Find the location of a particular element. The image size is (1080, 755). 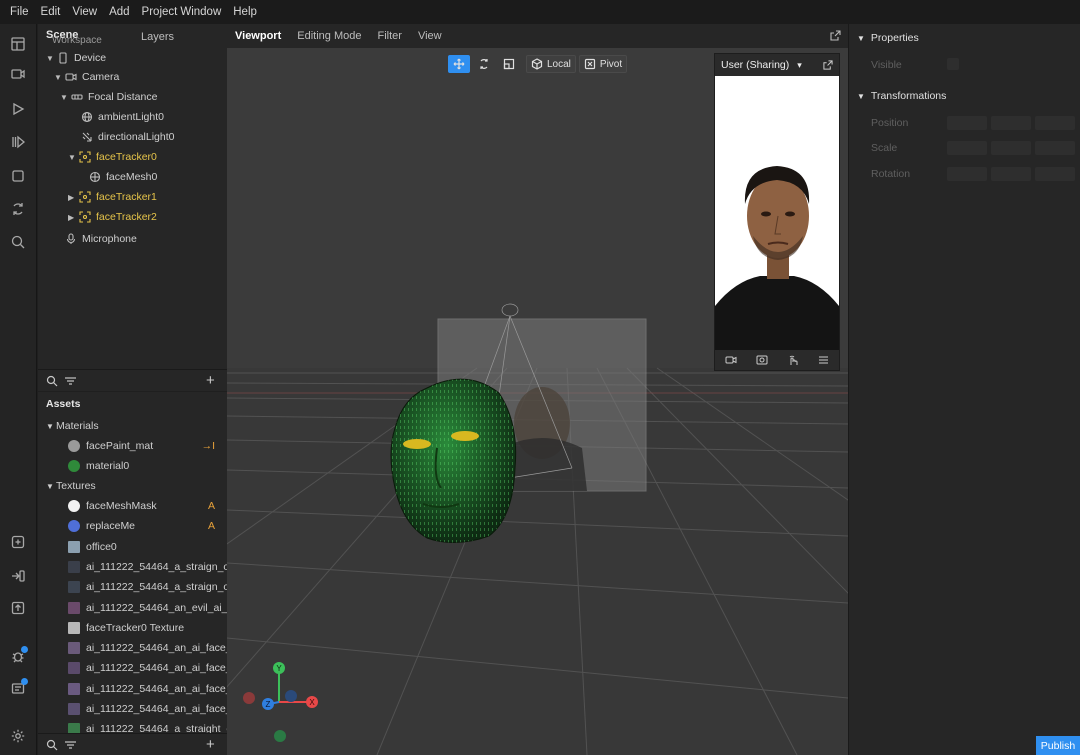

step-icon is located at coordinates (18, 142).